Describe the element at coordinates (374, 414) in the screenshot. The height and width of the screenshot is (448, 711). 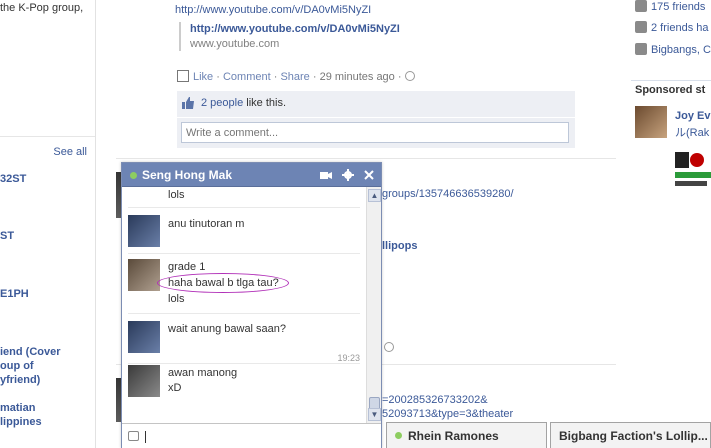
I see `scroll-down-button: ▼` at that location.